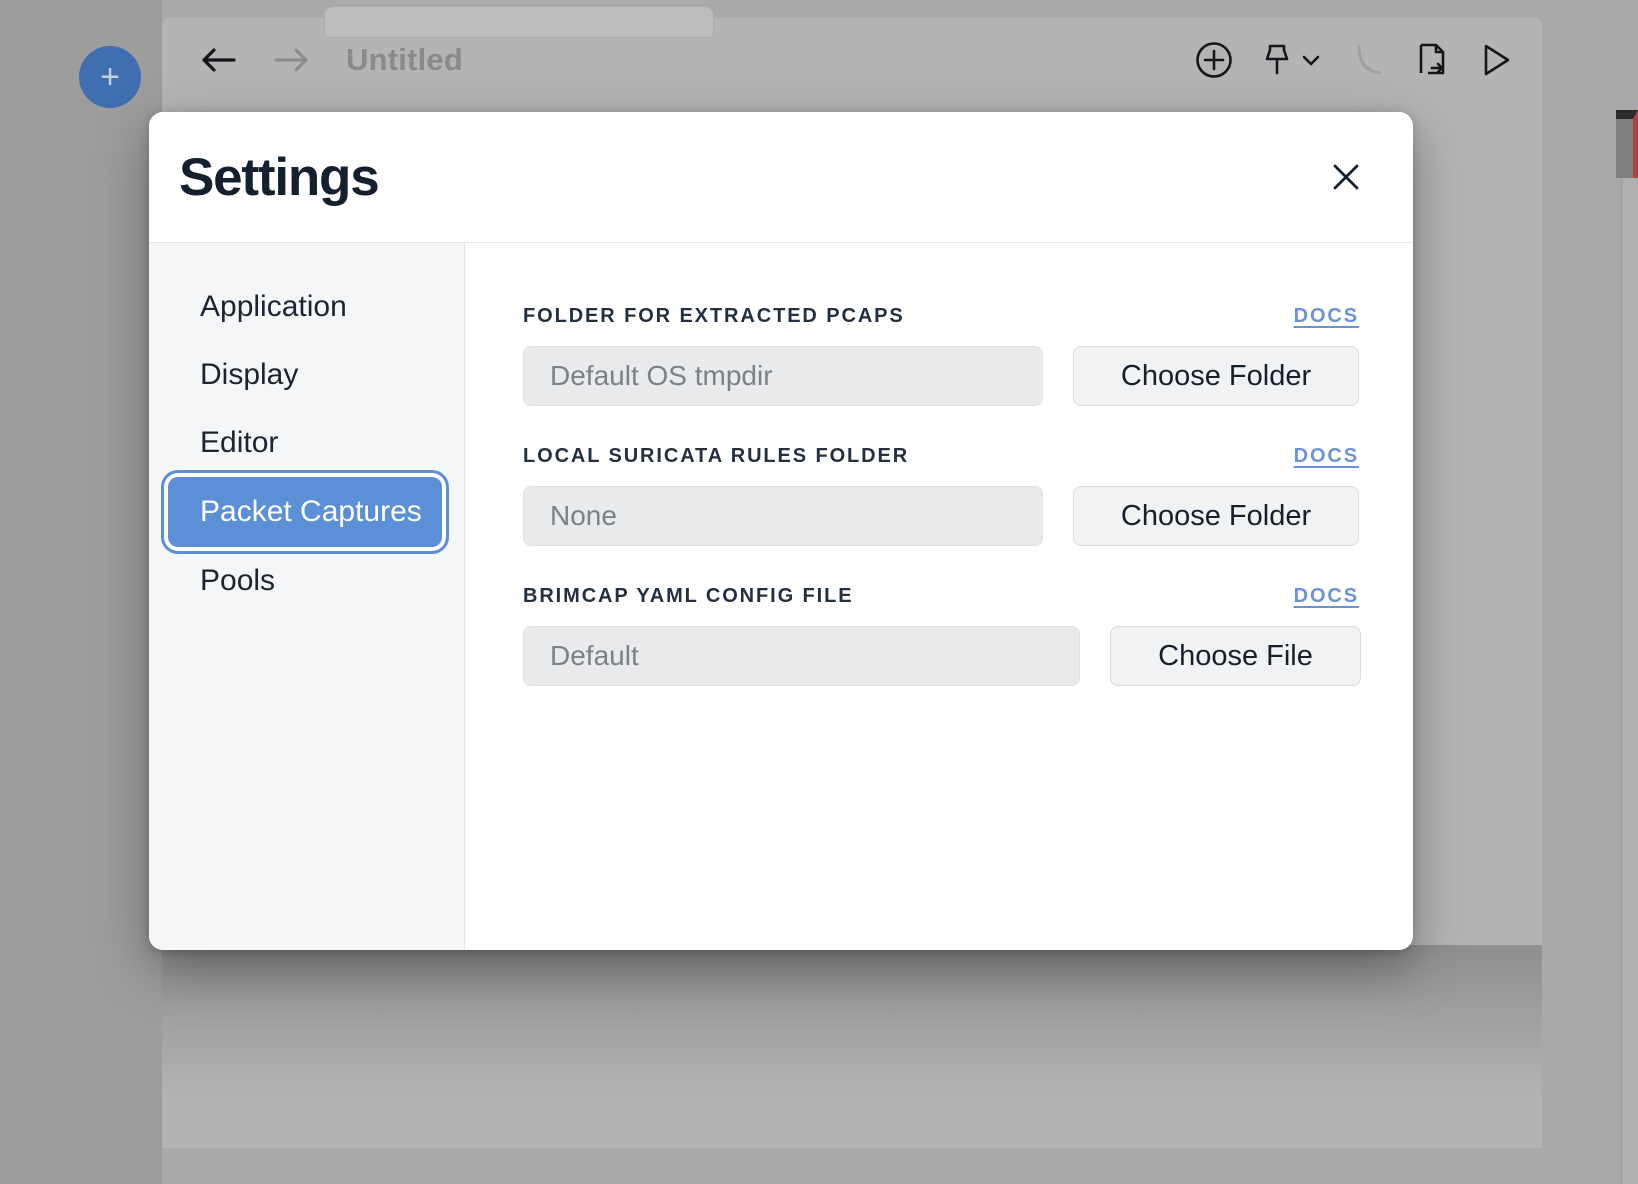  I want to click on toolbar-actions, so click(1355, 60).